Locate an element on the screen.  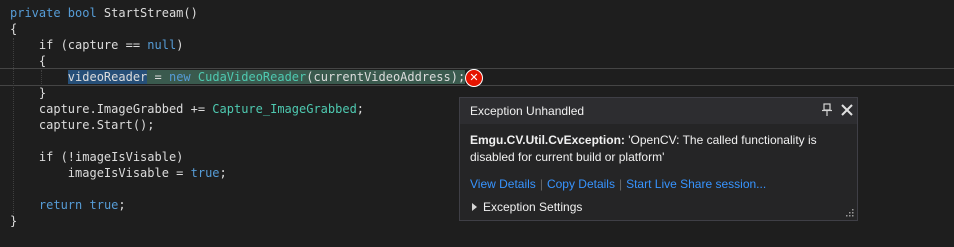
selected-variable: videoReader is located at coordinates (107, 77).